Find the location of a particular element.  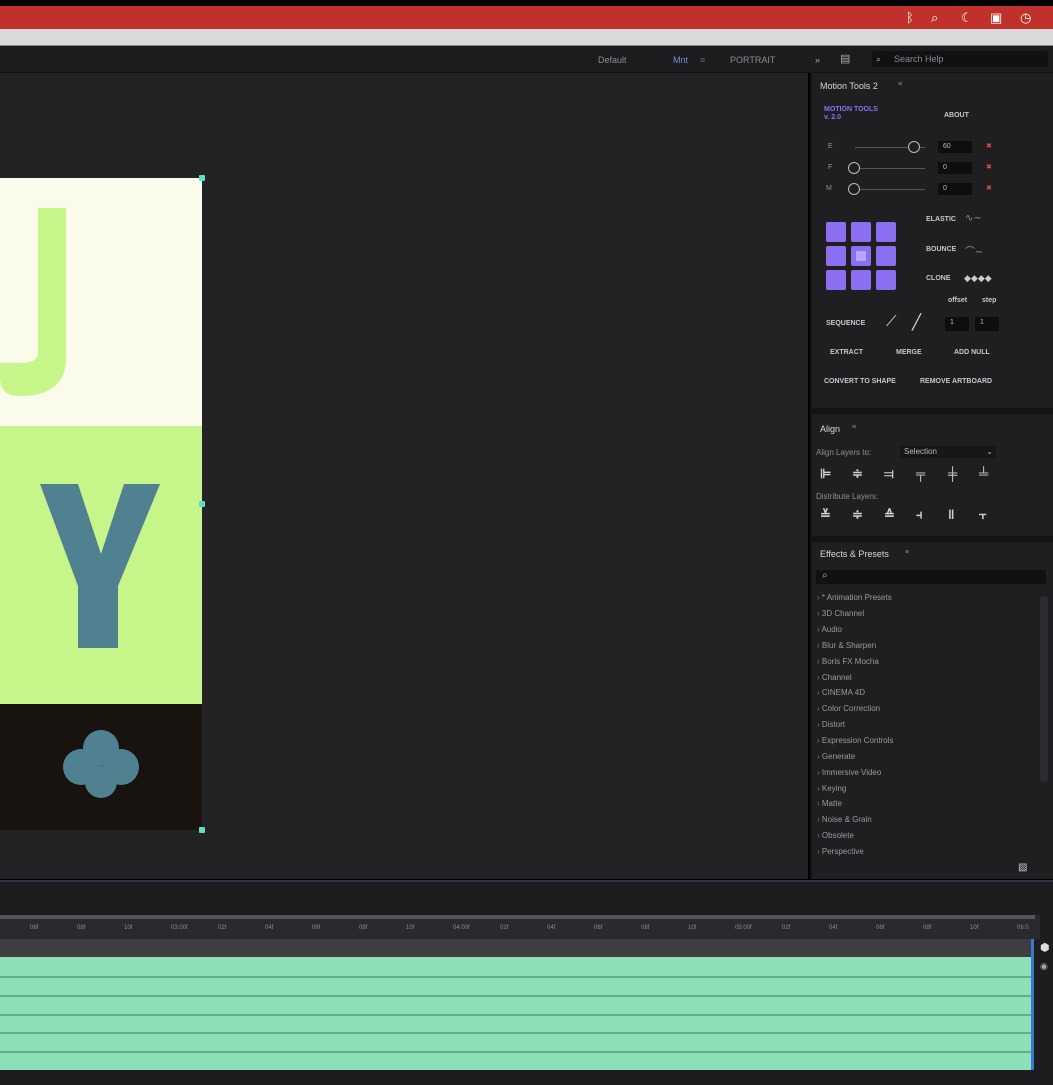

tree-item: Boris FX Mocha is located at coordinates (848, 662).